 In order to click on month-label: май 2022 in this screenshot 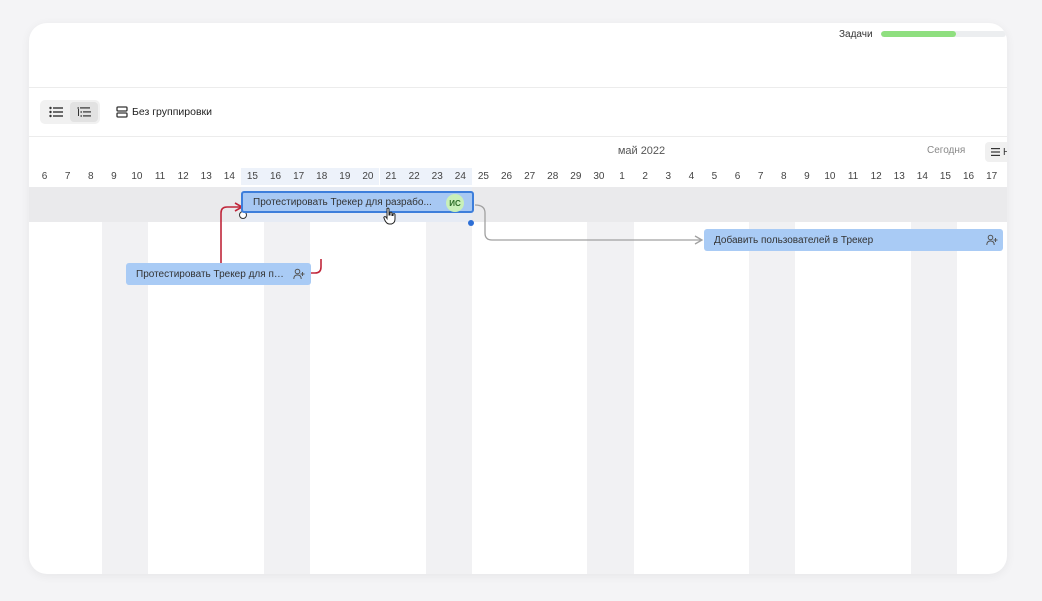, I will do `click(641, 151)`.